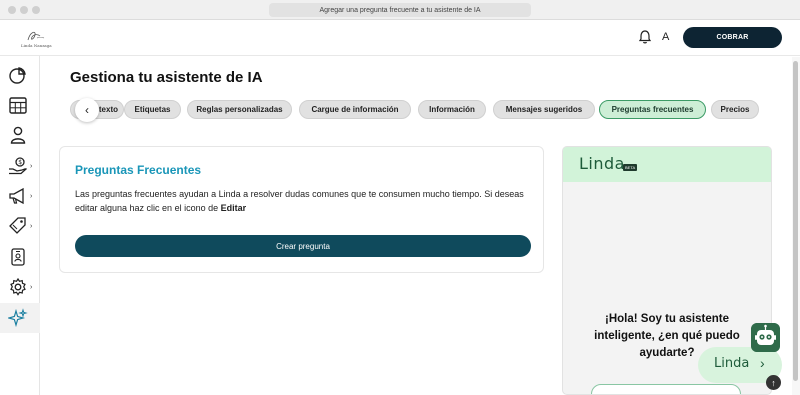 The image size is (800, 395). Describe the element at coordinates (732, 363) in the screenshot. I see `linda-assistant-label: Linda` at that location.